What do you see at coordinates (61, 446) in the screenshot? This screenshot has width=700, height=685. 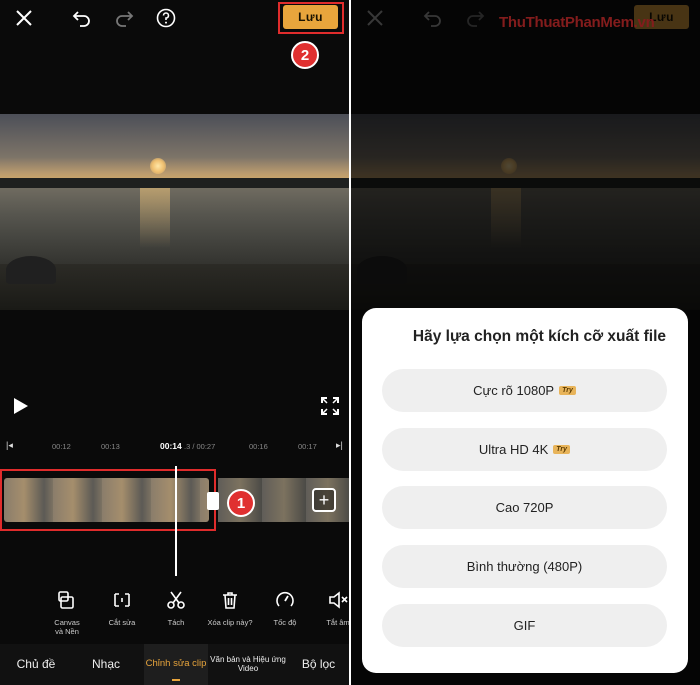 I see `ruler-tick: 00:12` at bounding box center [61, 446].